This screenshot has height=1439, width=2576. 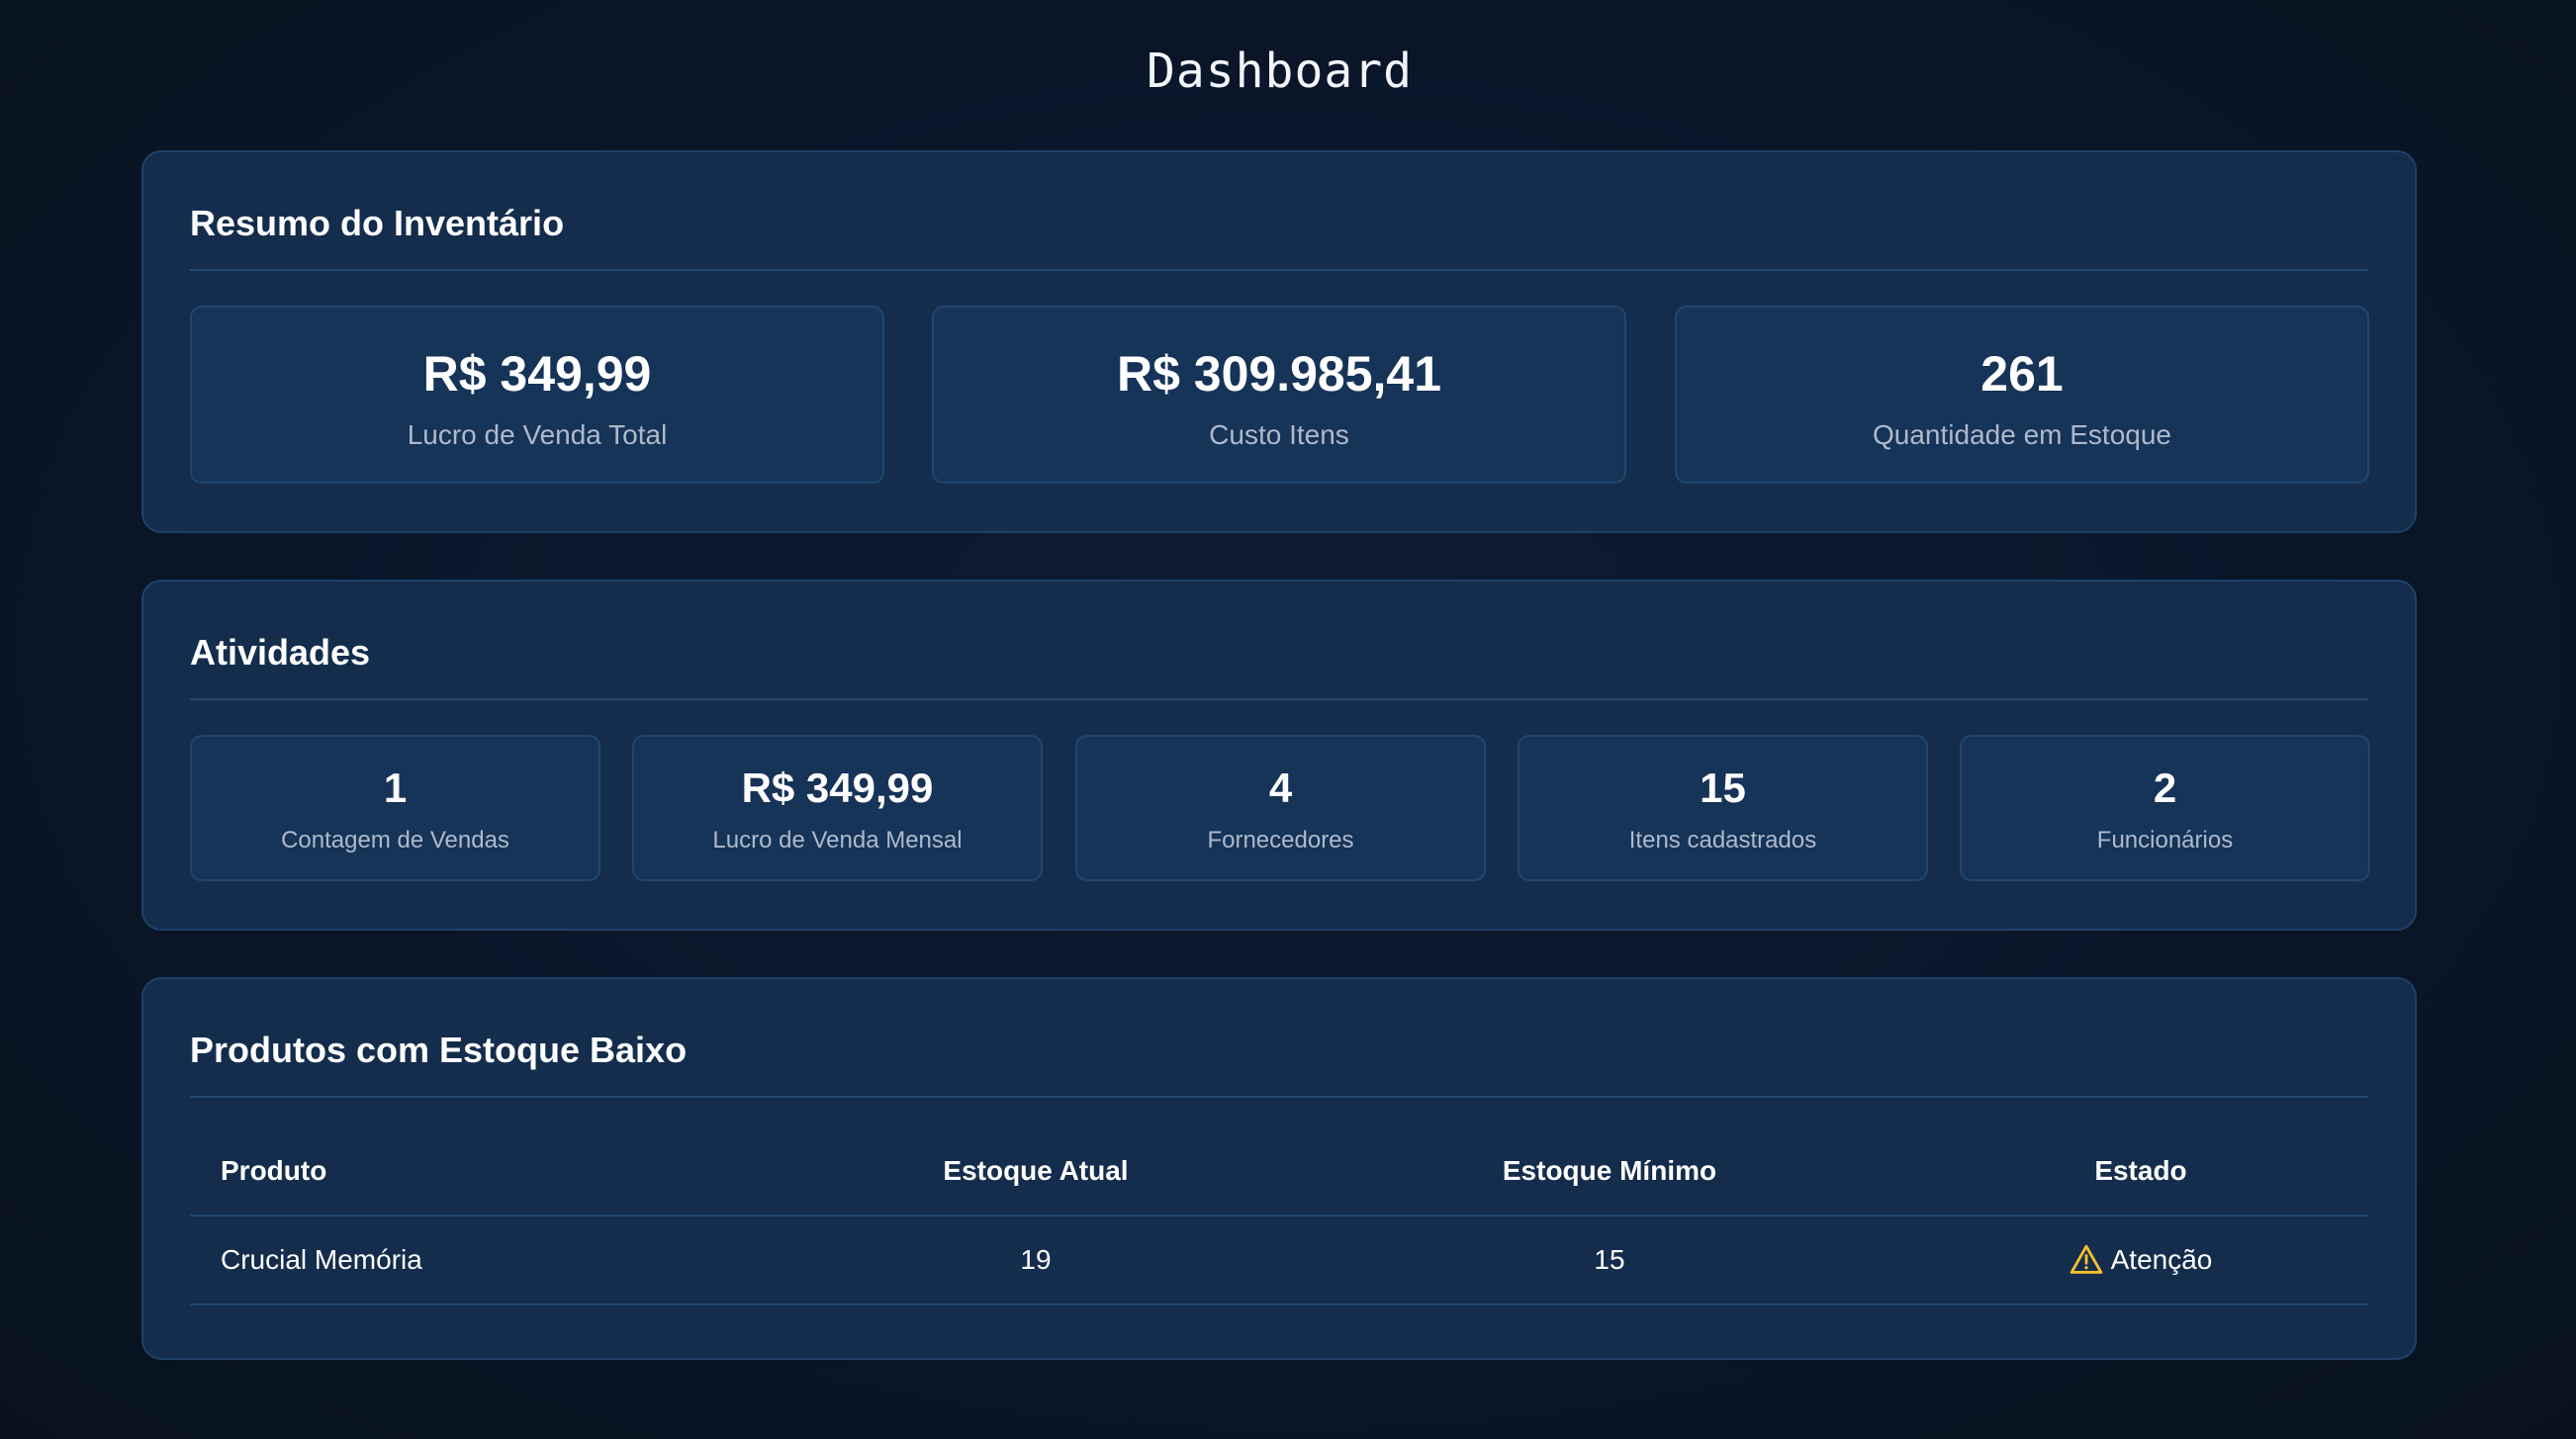 I want to click on column-header-estoque-minimo: Estoque Mínimo, so click(x=1610, y=1170).